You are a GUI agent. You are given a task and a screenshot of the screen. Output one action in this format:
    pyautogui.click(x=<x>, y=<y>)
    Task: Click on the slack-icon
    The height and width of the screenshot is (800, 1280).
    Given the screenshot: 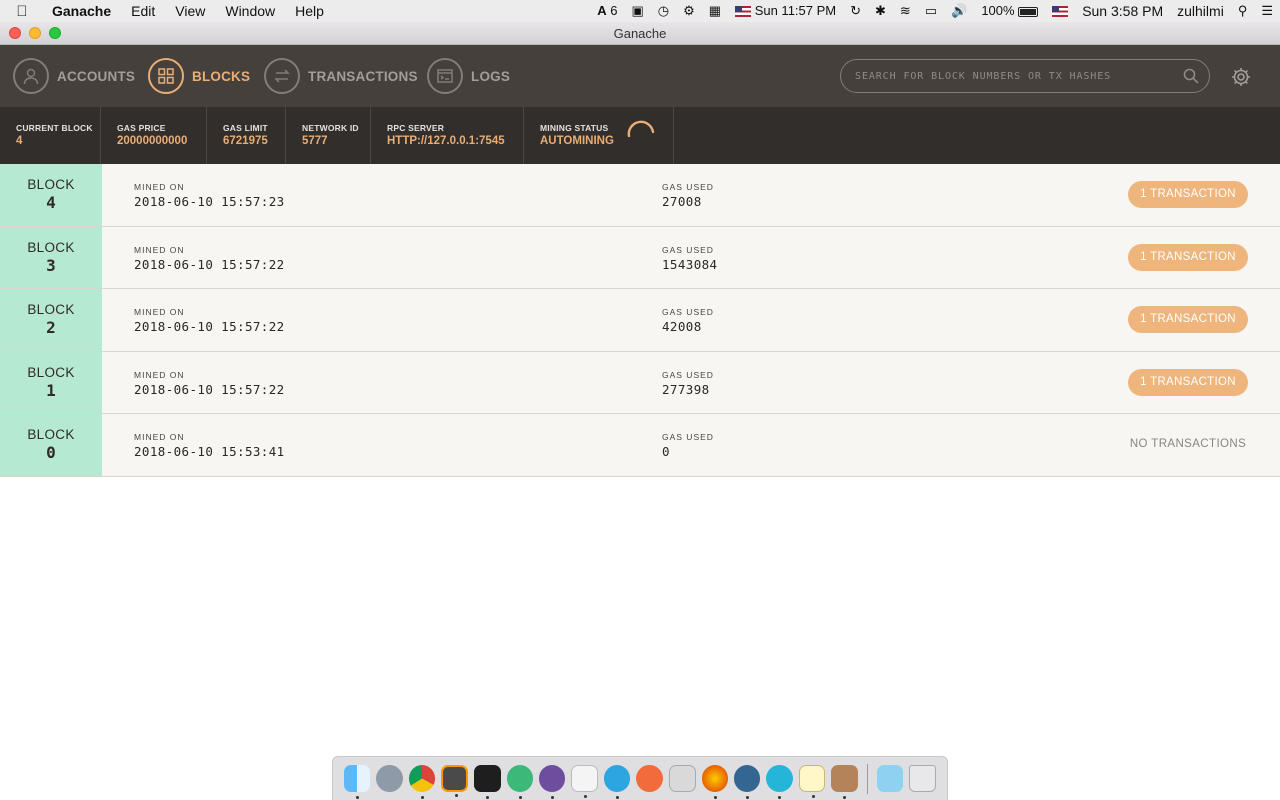 What is the action you would take?
    pyautogui.click(x=584, y=781)
    